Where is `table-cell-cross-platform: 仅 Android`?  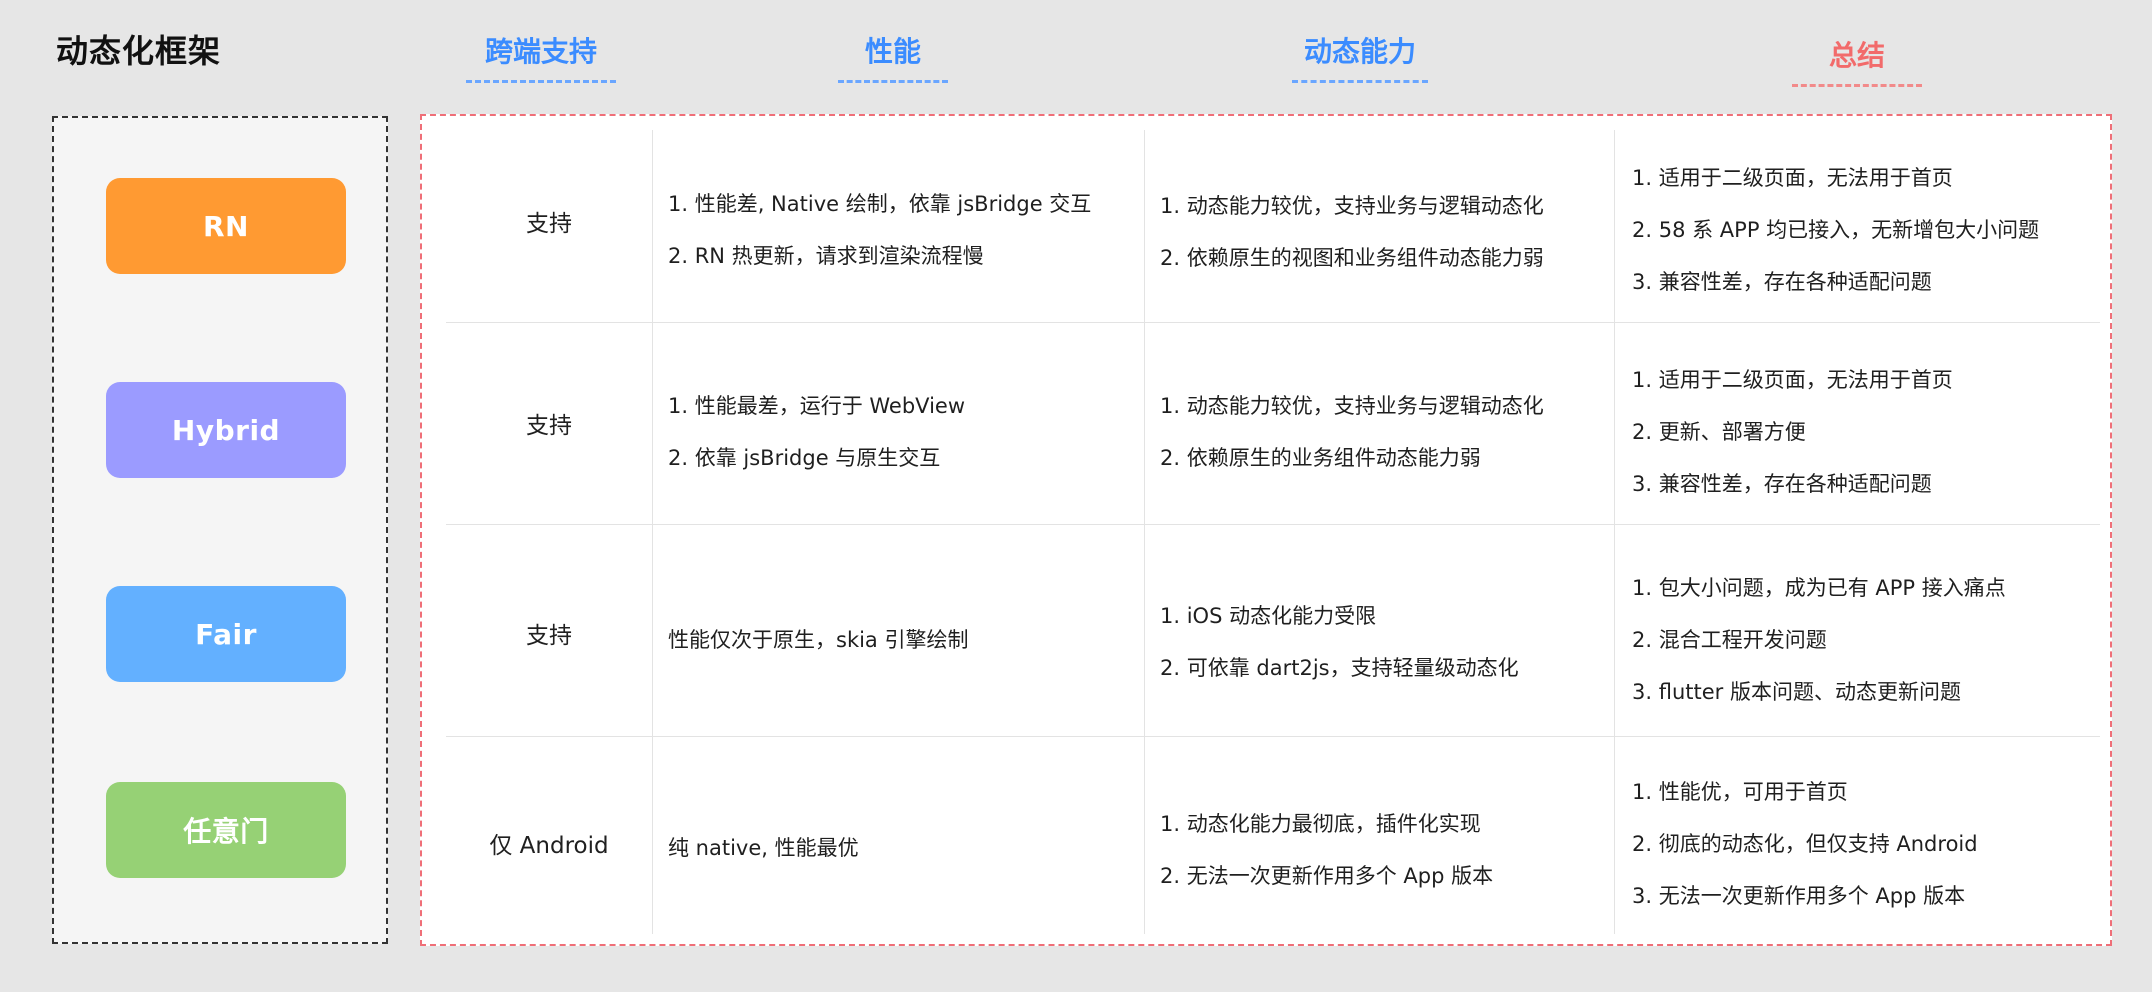 table-cell-cross-platform: 仅 Android is located at coordinates (549, 846).